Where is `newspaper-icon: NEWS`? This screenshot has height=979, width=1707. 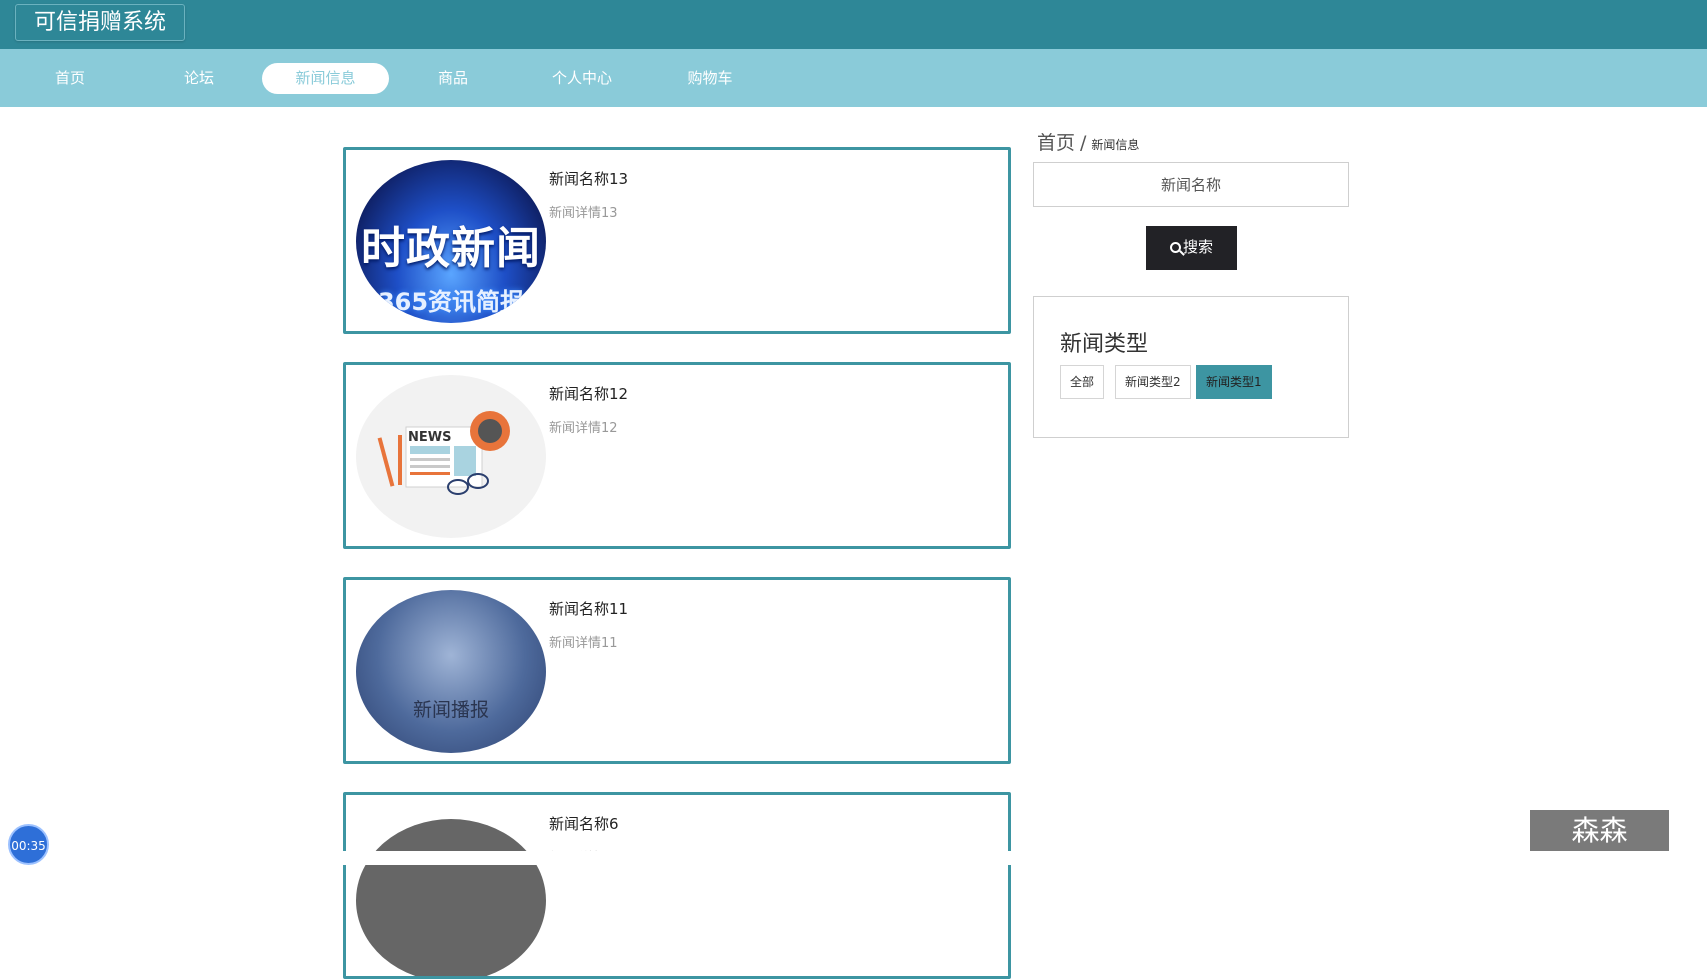 newspaper-icon: NEWS is located at coordinates (443, 453).